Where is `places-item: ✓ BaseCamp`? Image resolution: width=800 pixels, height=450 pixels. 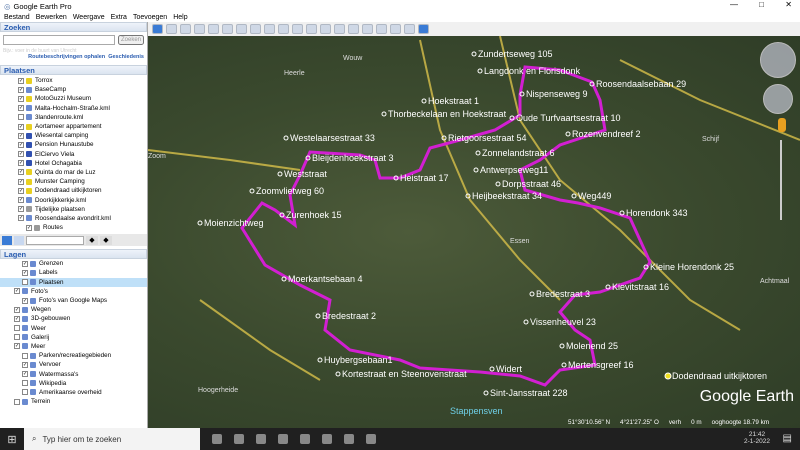
places-item: ✓ BaseCamp is located at coordinates (73, 89).